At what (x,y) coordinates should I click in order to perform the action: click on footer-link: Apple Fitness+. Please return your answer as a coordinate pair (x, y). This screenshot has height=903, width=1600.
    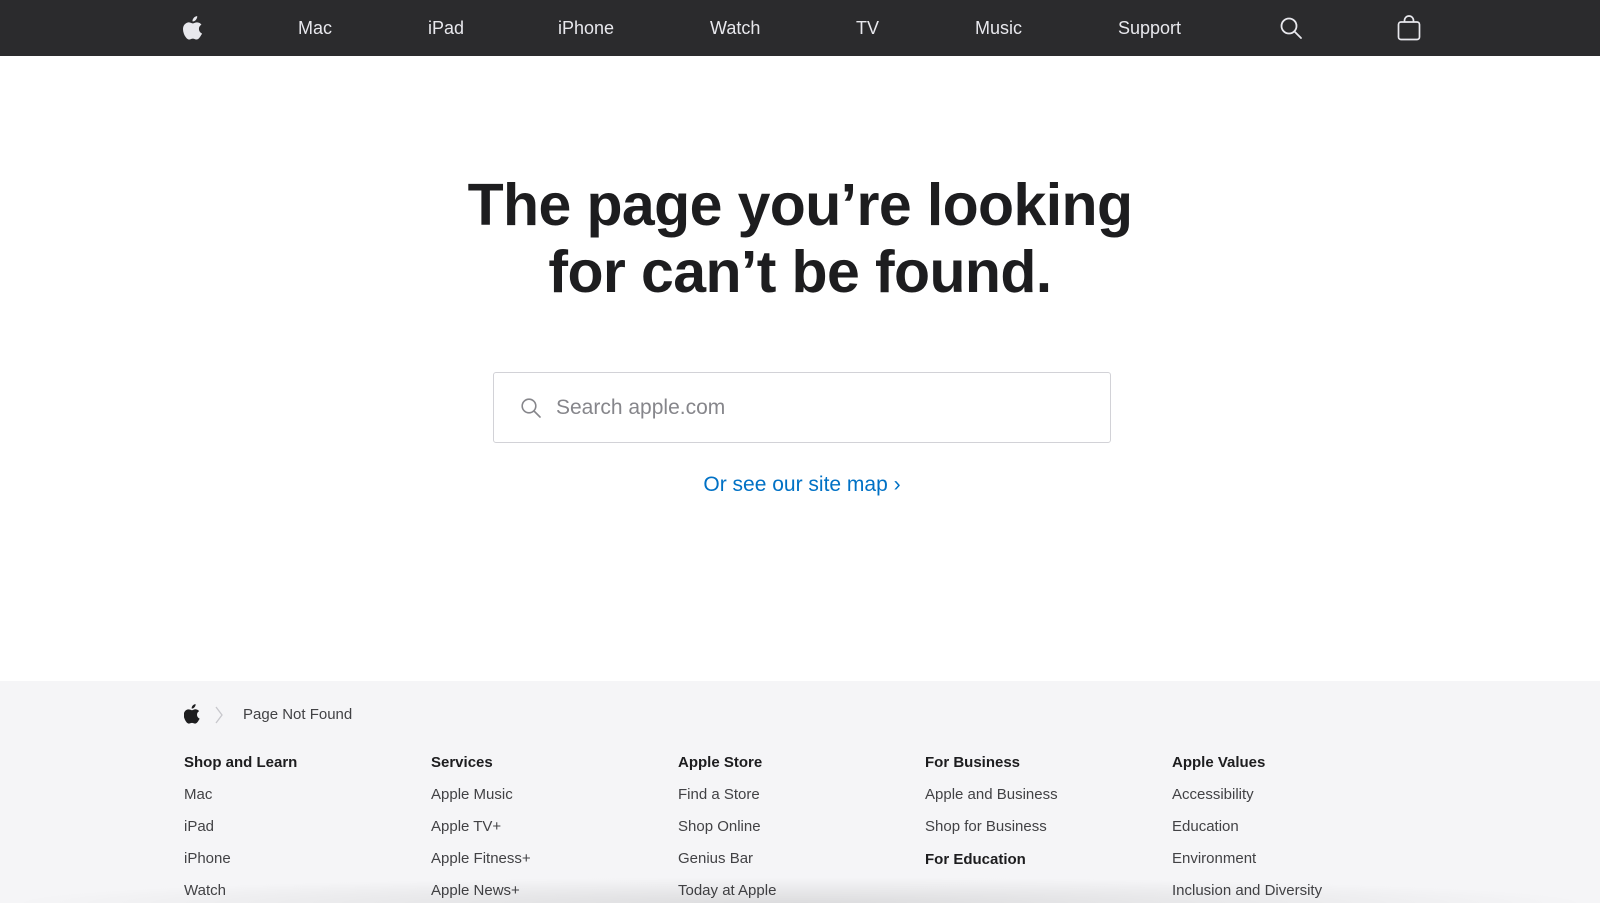
    Looking at the image, I should click on (551, 865).